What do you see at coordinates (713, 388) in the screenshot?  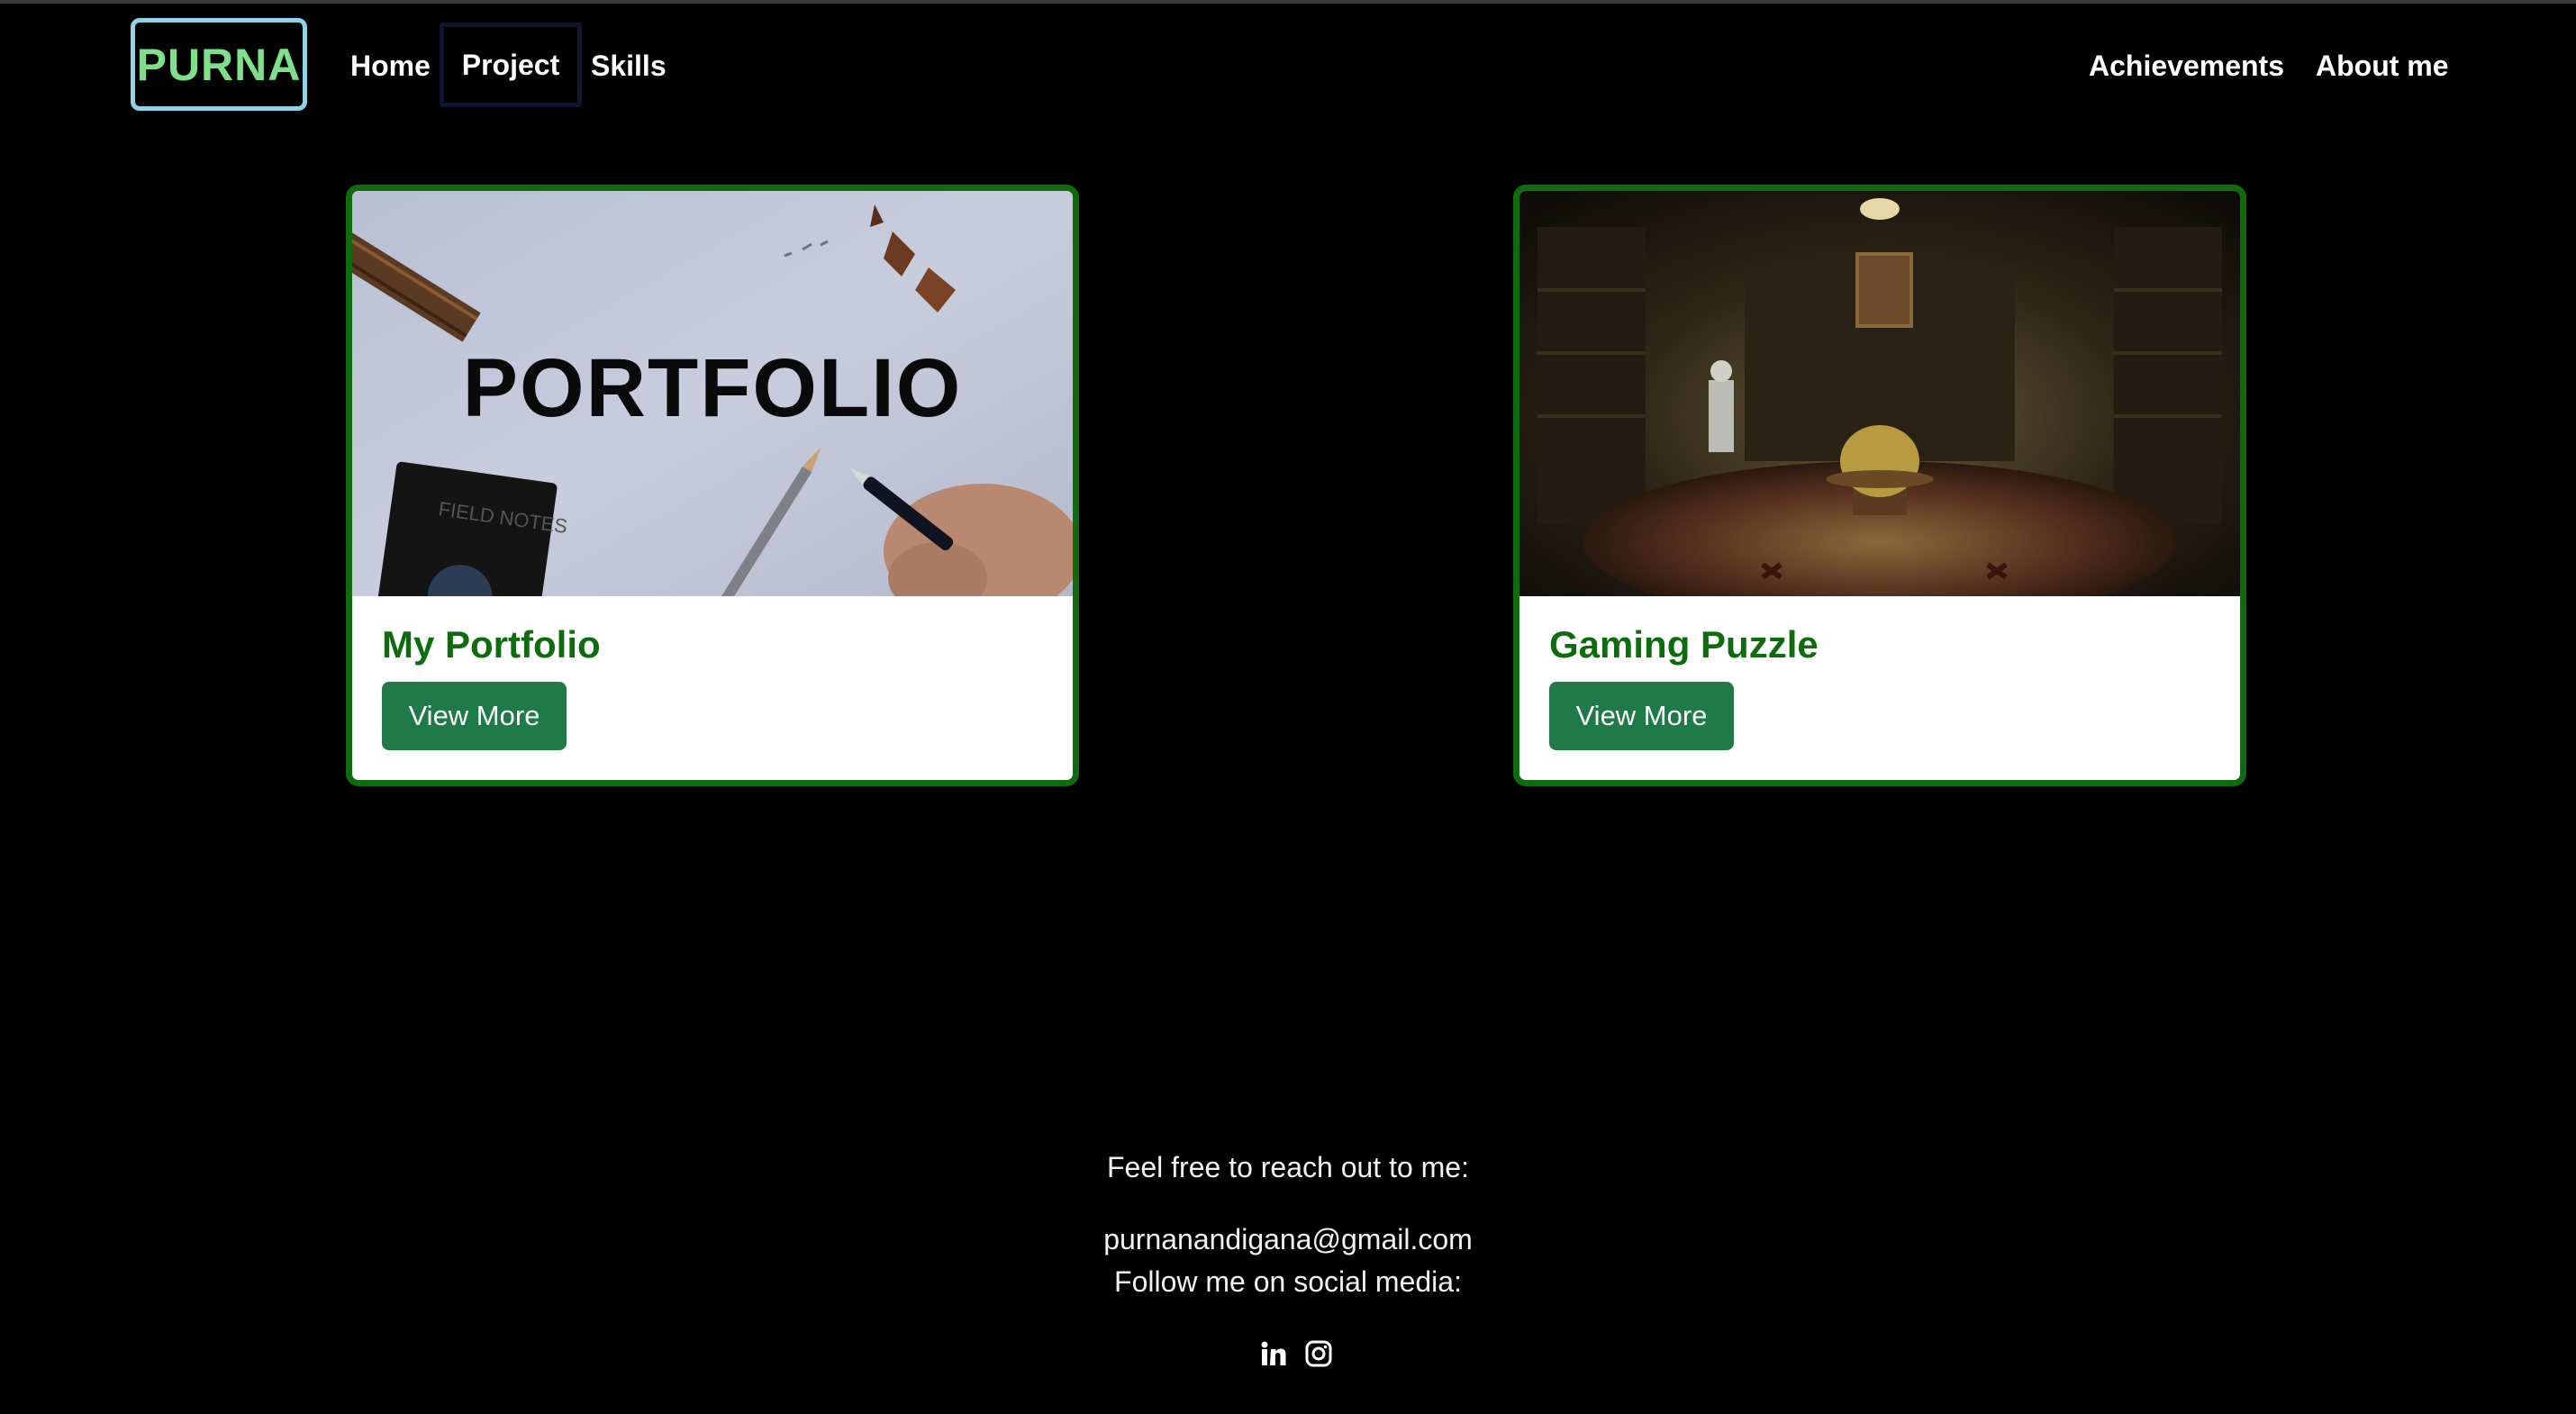 I see `portfolio-image-text: PORTFOLIO` at bounding box center [713, 388].